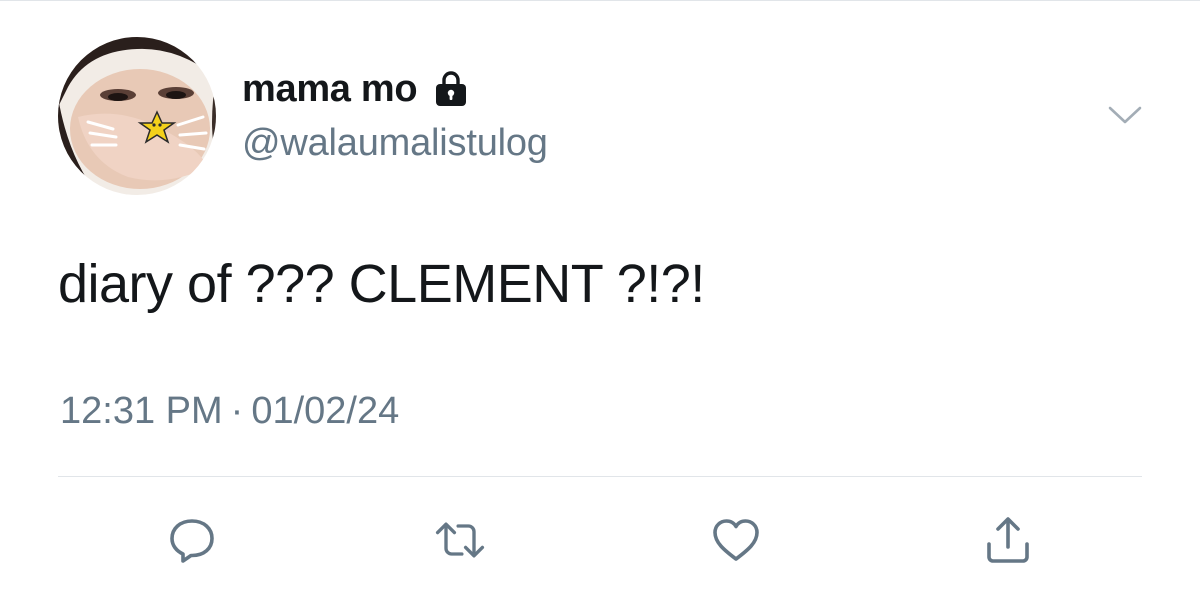 This screenshot has height=597, width=1200. I want to click on reply-button, so click(192, 540).